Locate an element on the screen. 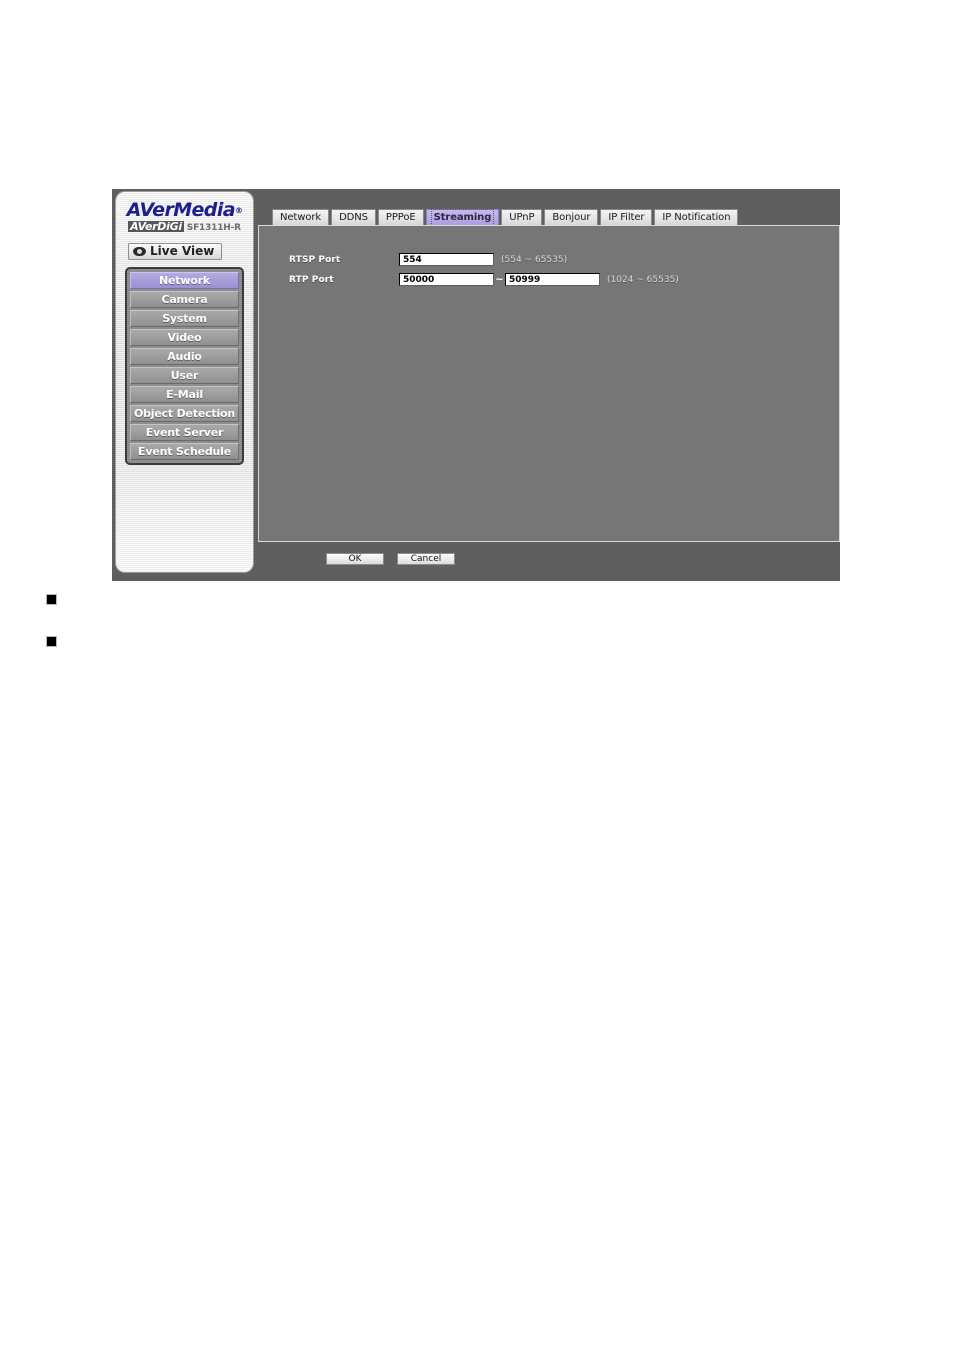  live-view-row: Live View is located at coordinates (184, 252).